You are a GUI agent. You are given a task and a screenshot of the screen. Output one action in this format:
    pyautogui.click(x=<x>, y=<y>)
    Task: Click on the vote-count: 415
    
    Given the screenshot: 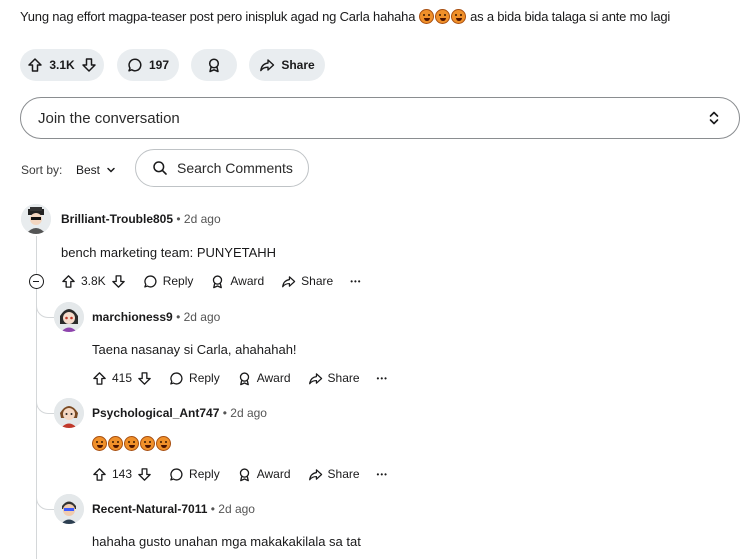 What is the action you would take?
    pyautogui.click(x=122, y=378)
    